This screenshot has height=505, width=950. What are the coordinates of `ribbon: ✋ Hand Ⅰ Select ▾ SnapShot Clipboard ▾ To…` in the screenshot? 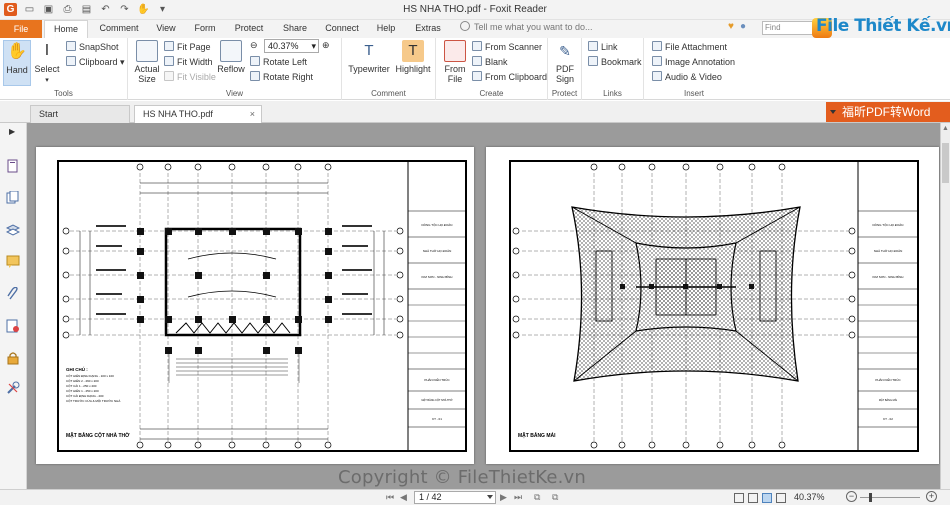 It's located at (475, 69).